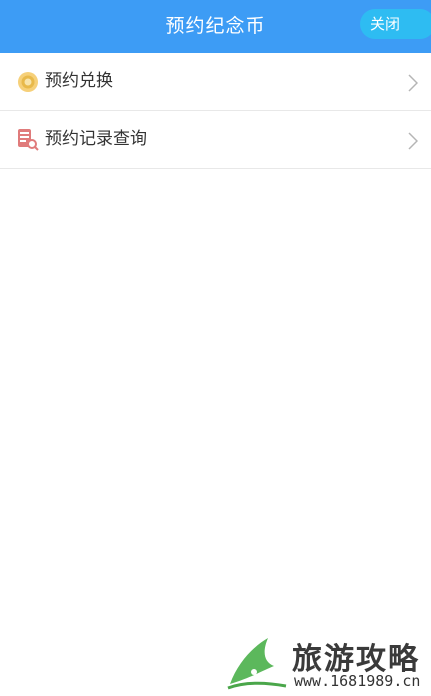 The width and height of the screenshot is (431, 696). What do you see at coordinates (96, 139) in the screenshot?
I see `menu-item-label: 预约记录查询` at bounding box center [96, 139].